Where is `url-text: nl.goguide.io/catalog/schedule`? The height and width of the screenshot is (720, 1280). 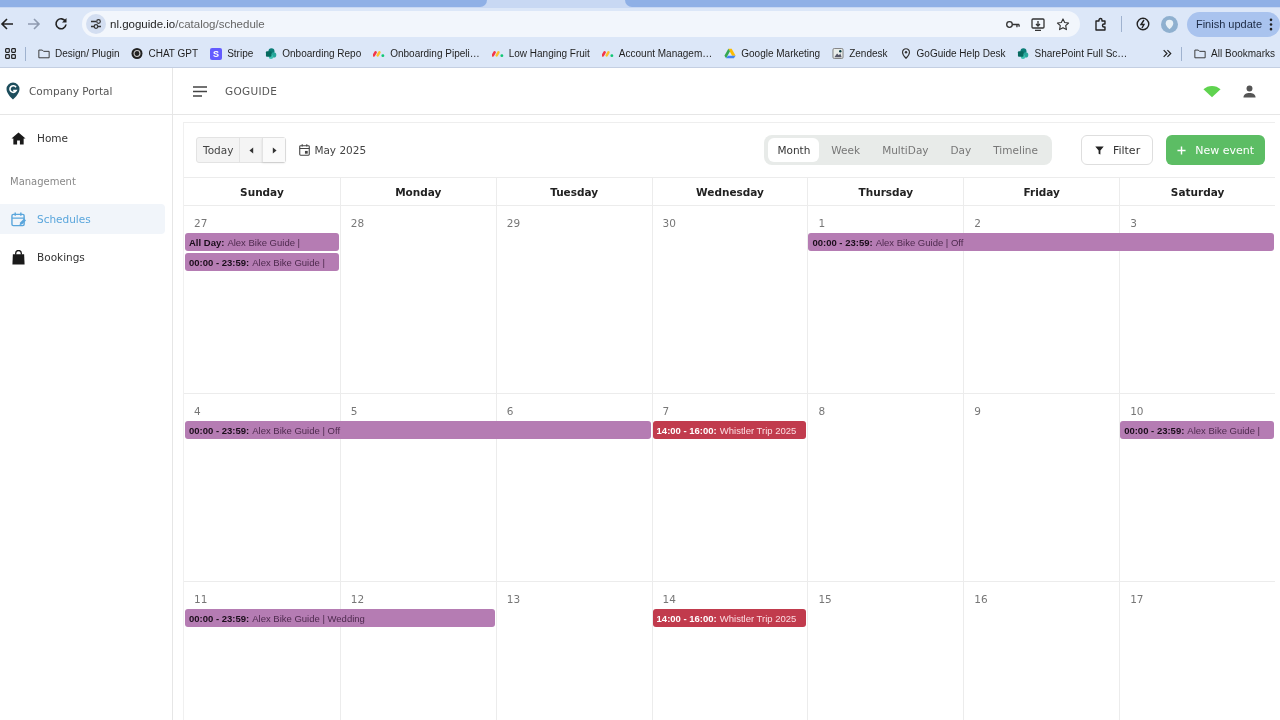
url-text: nl.goguide.io/catalog/schedule is located at coordinates (187, 24).